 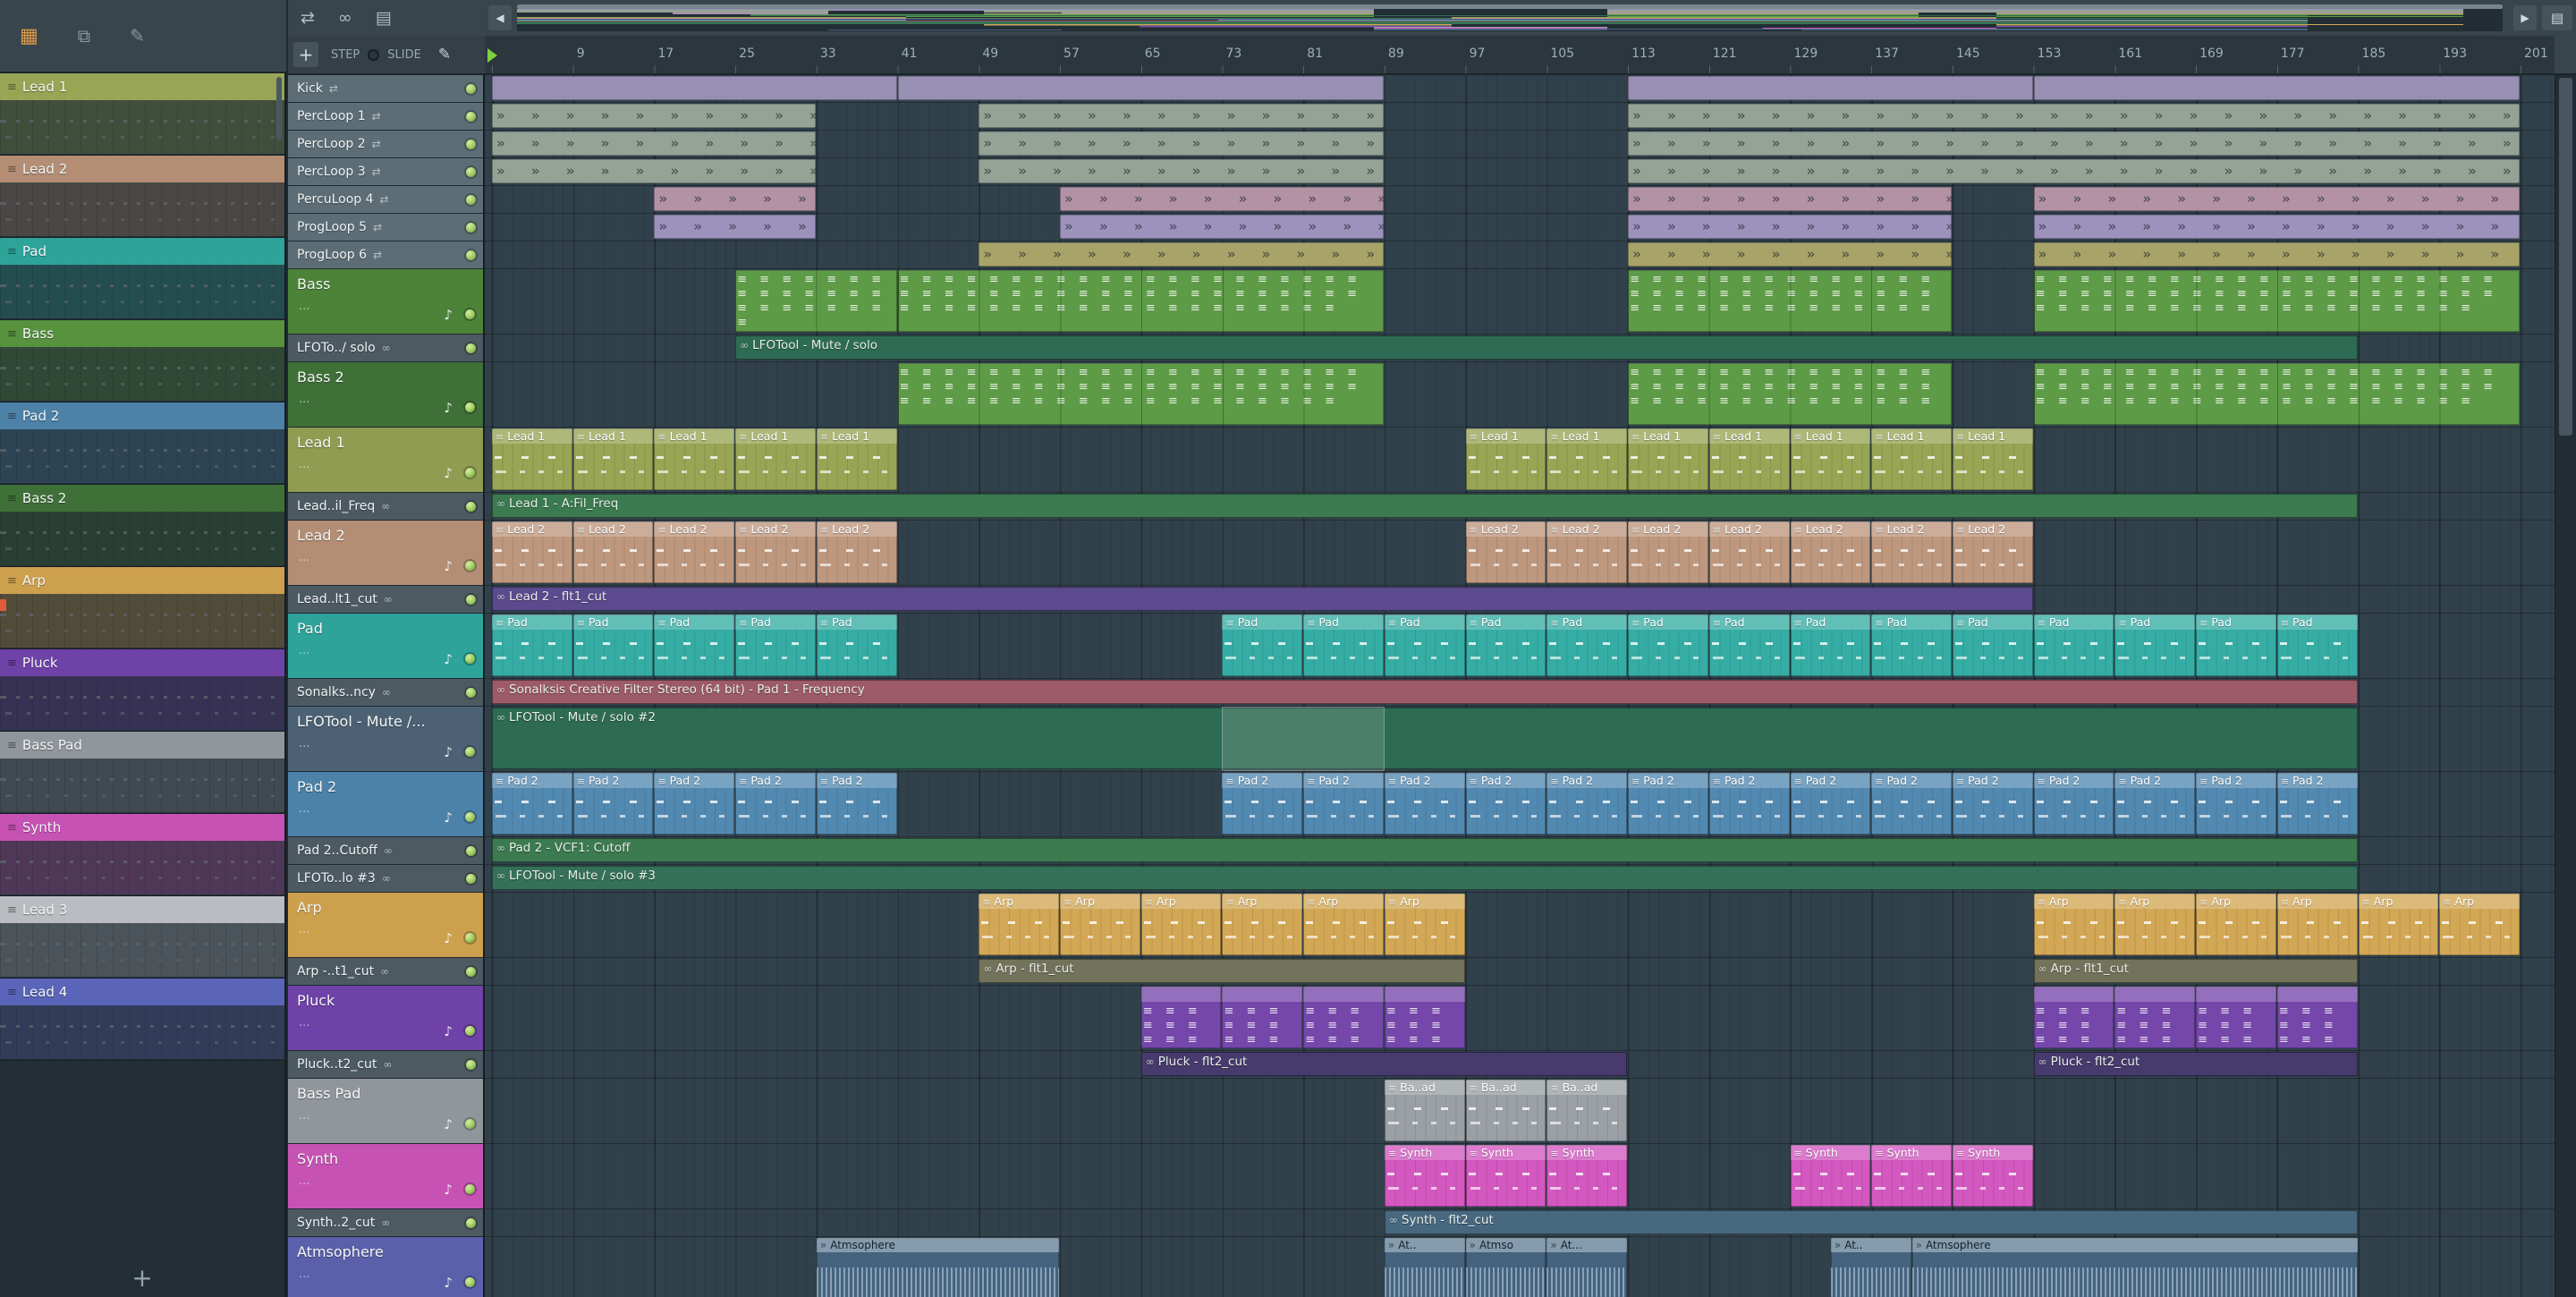 I want to click on track-header-bass: Bass... ♪, so click(x=385, y=302).